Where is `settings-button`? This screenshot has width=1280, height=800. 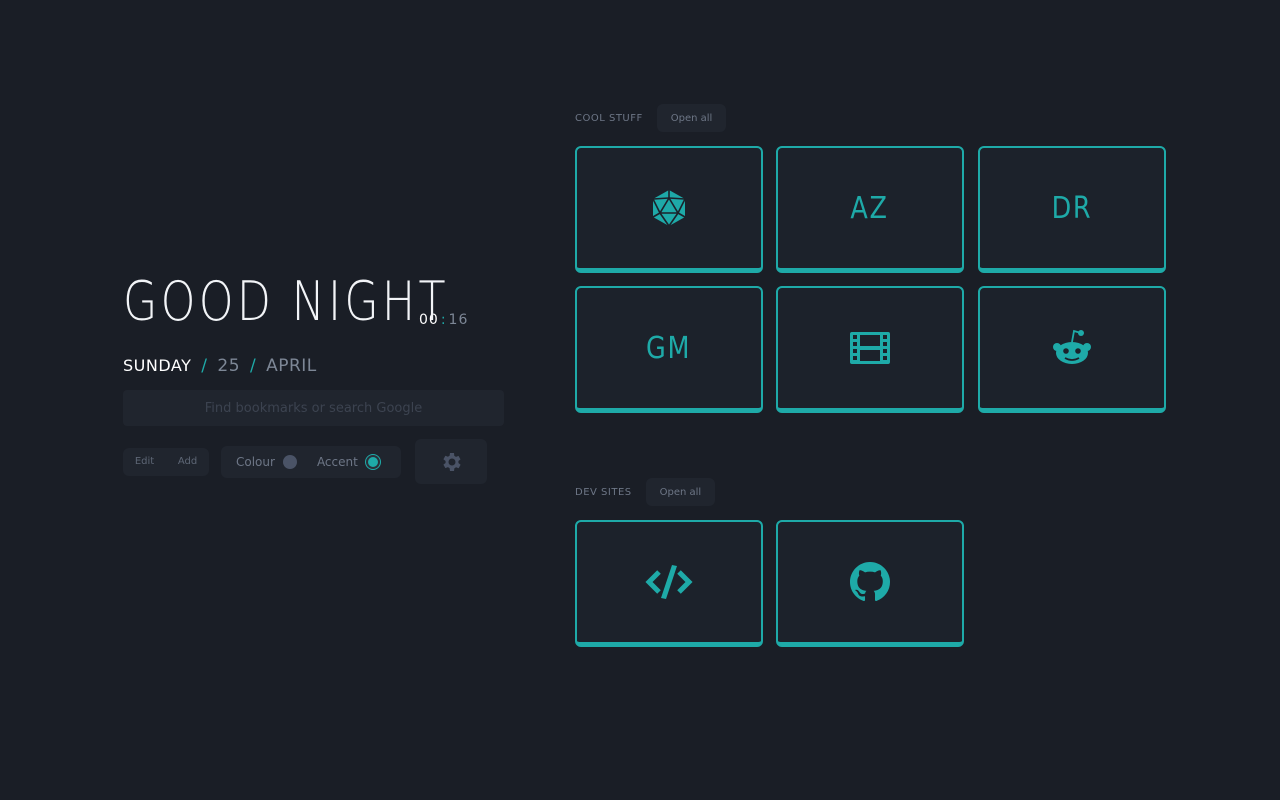 settings-button is located at coordinates (451, 461).